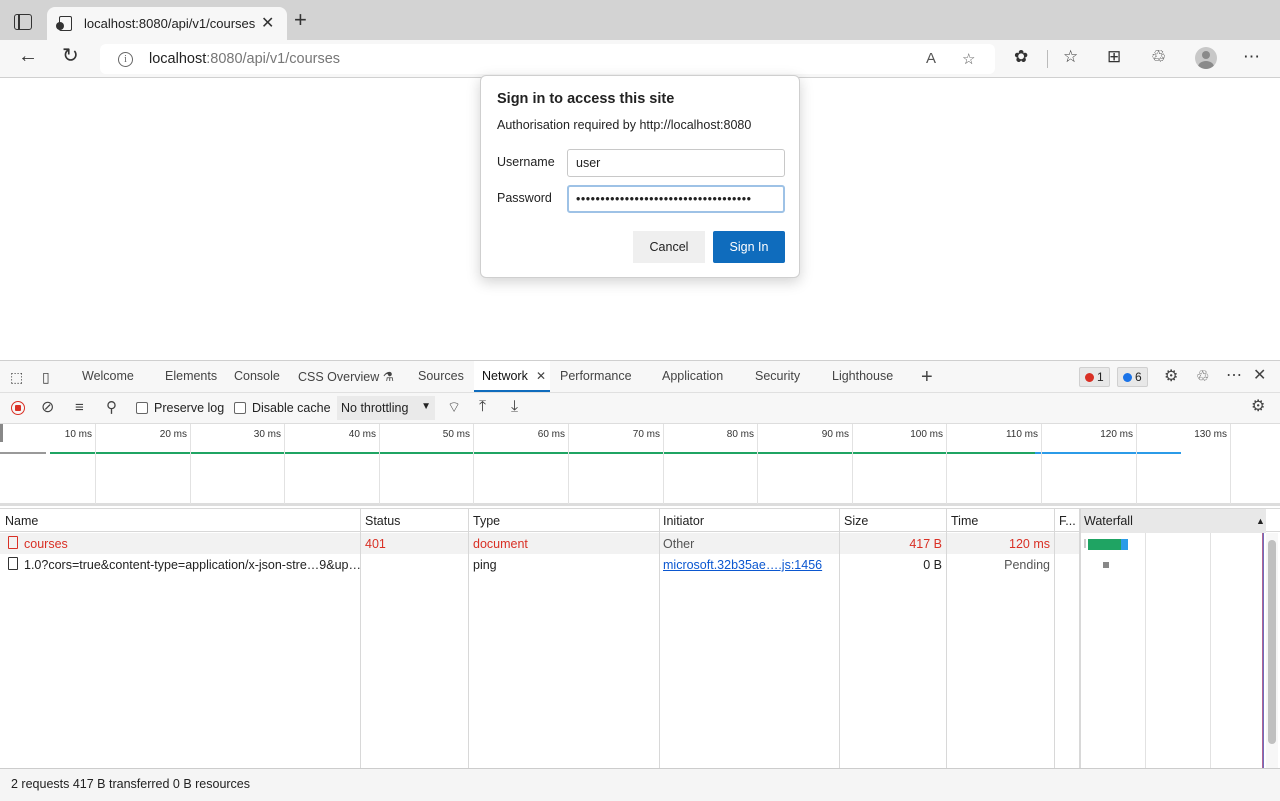 This screenshot has height=801, width=1280. What do you see at coordinates (1206, 58) in the screenshot?
I see `profile-avatar` at bounding box center [1206, 58].